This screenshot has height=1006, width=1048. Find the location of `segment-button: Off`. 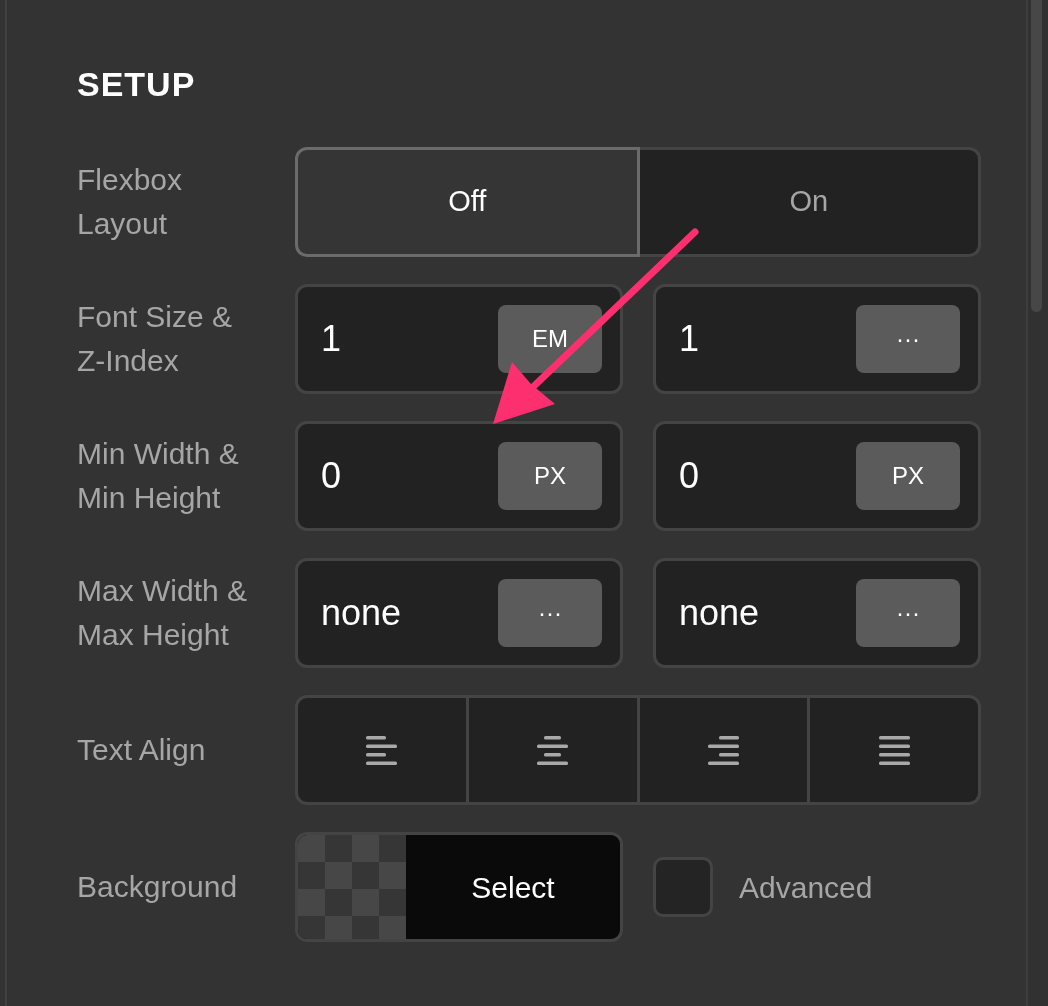

segment-button: Off is located at coordinates (467, 202).